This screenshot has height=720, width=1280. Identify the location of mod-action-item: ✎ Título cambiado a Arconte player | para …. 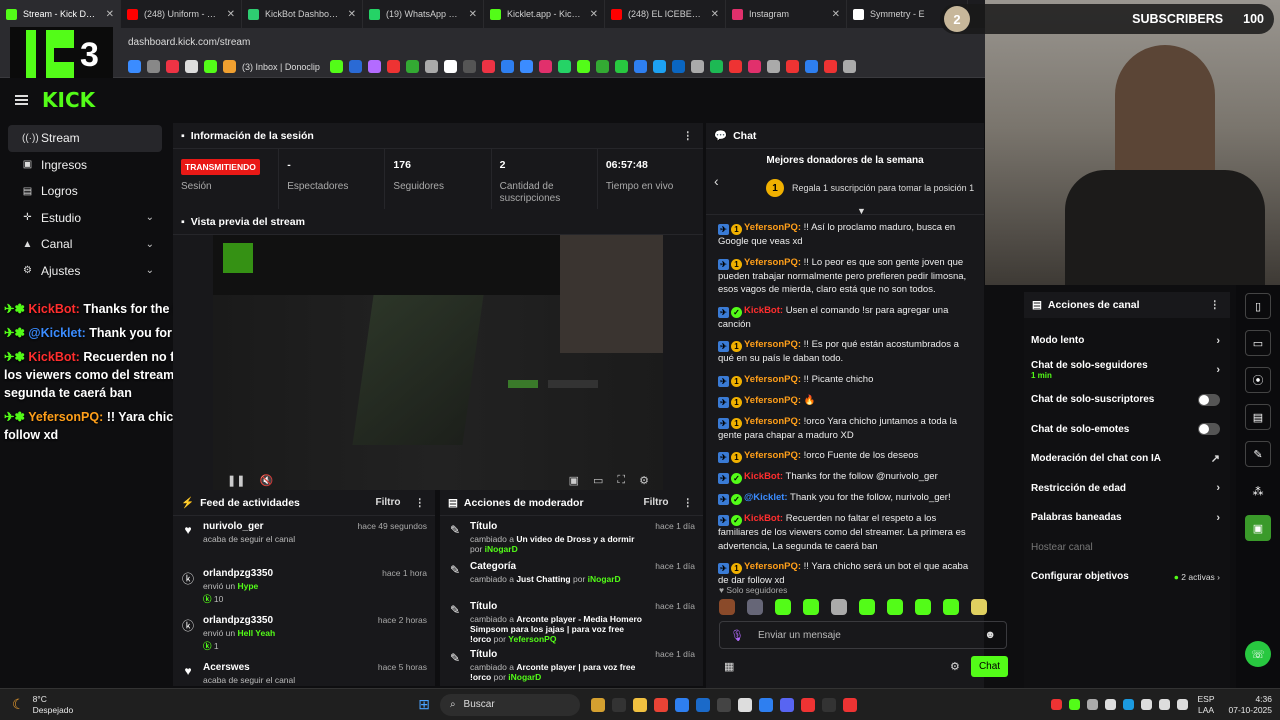
(571, 664).